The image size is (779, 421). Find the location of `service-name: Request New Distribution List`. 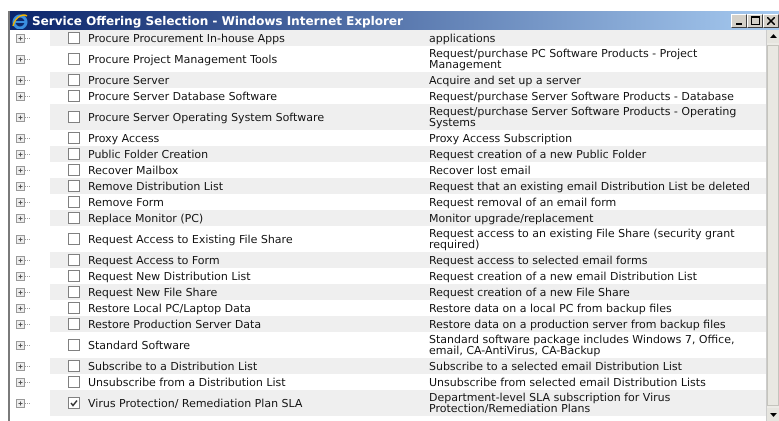

service-name: Request New Distribution List is located at coordinates (169, 276).